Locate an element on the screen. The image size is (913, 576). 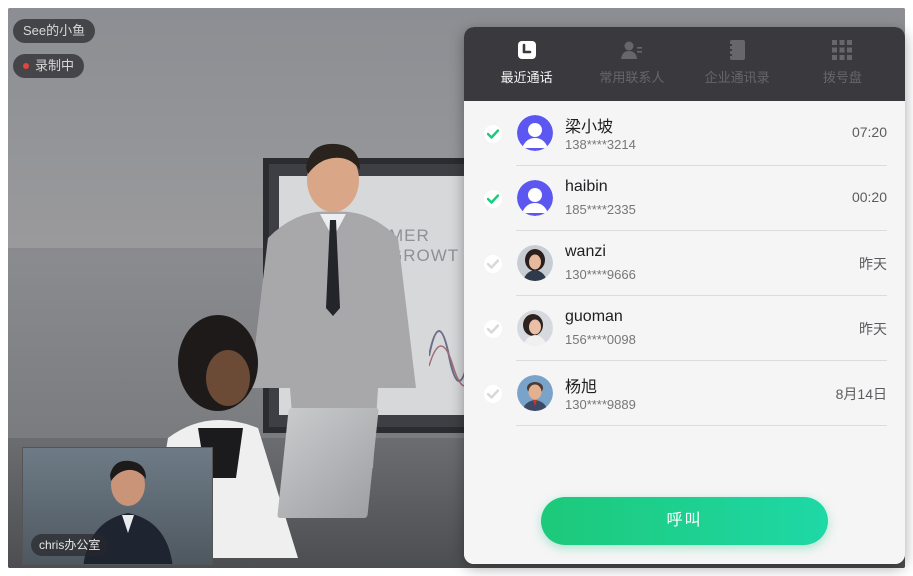
contact-phone: 138****3214 is located at coordinates (600, 144).